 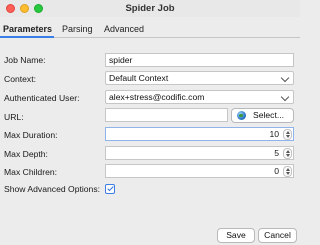 I want to click on checkmark-icon, so click(x=110, y=188).